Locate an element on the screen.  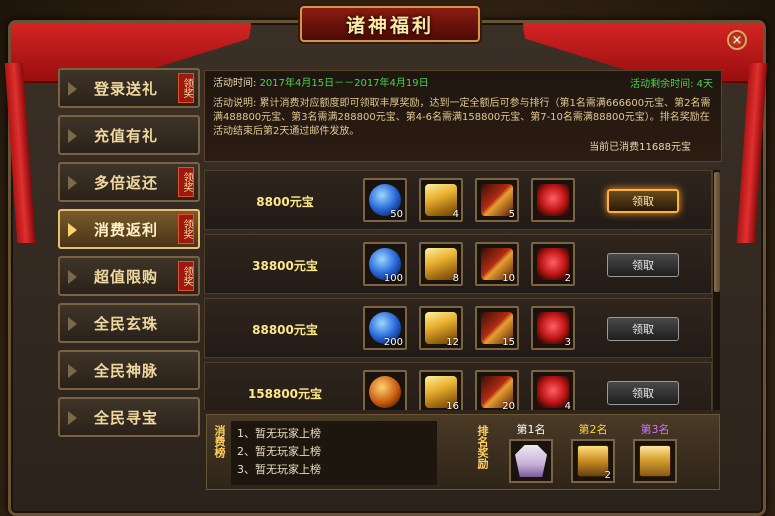
rank-prize-label: 第1名 is located at coordinates (531, 429).